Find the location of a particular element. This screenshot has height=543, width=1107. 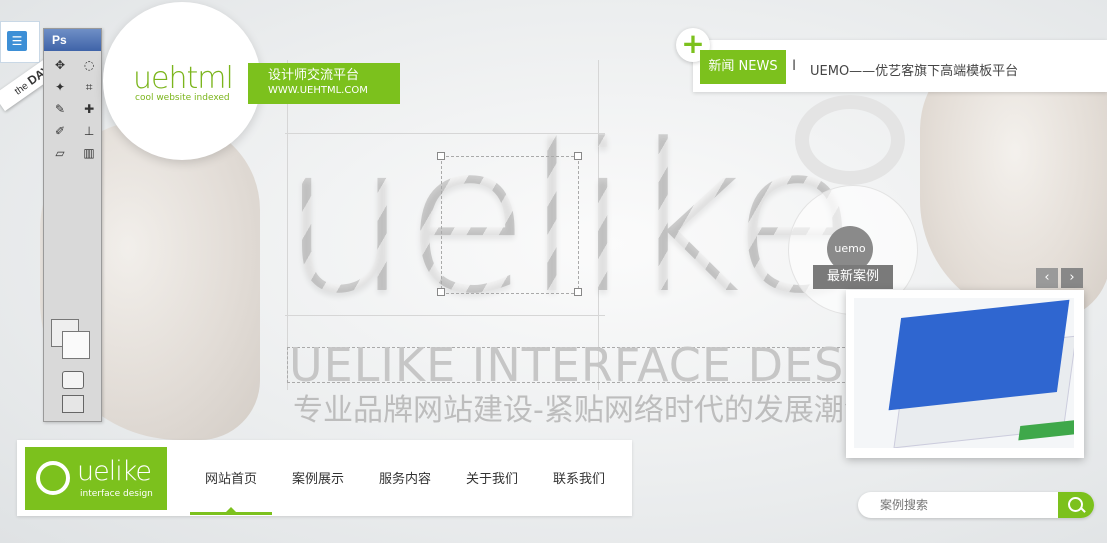

screen-mode-icon is located at coordinates (73, 404).